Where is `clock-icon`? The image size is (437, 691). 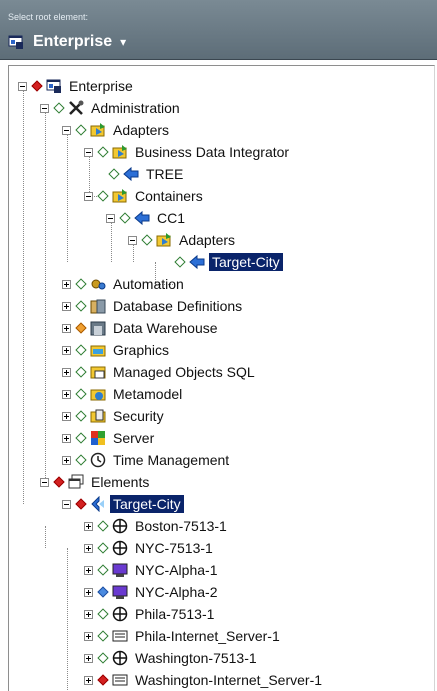
clock-icon is located at coordinates (98, 460).